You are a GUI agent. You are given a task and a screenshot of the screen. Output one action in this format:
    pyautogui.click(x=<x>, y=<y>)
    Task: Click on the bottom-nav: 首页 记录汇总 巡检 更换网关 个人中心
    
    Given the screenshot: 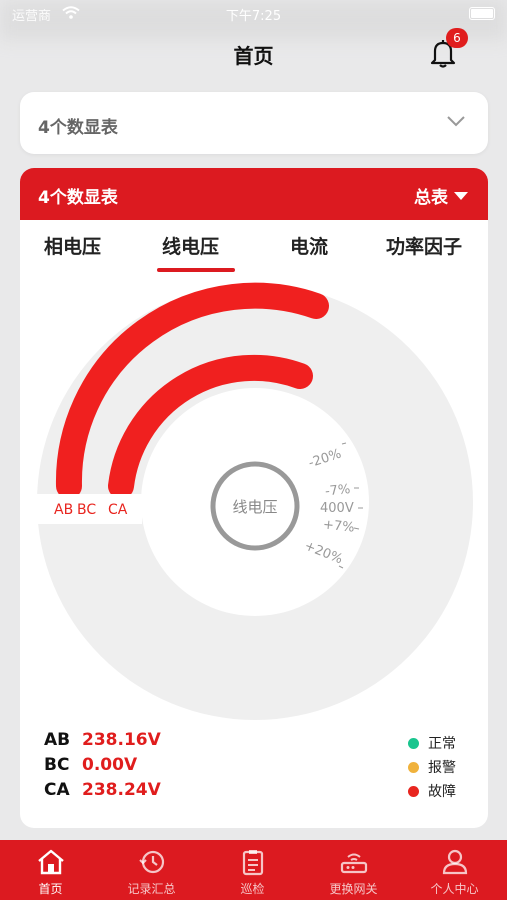 What is the action you would take?
    pyautogui.click(x=253, y=870)
    